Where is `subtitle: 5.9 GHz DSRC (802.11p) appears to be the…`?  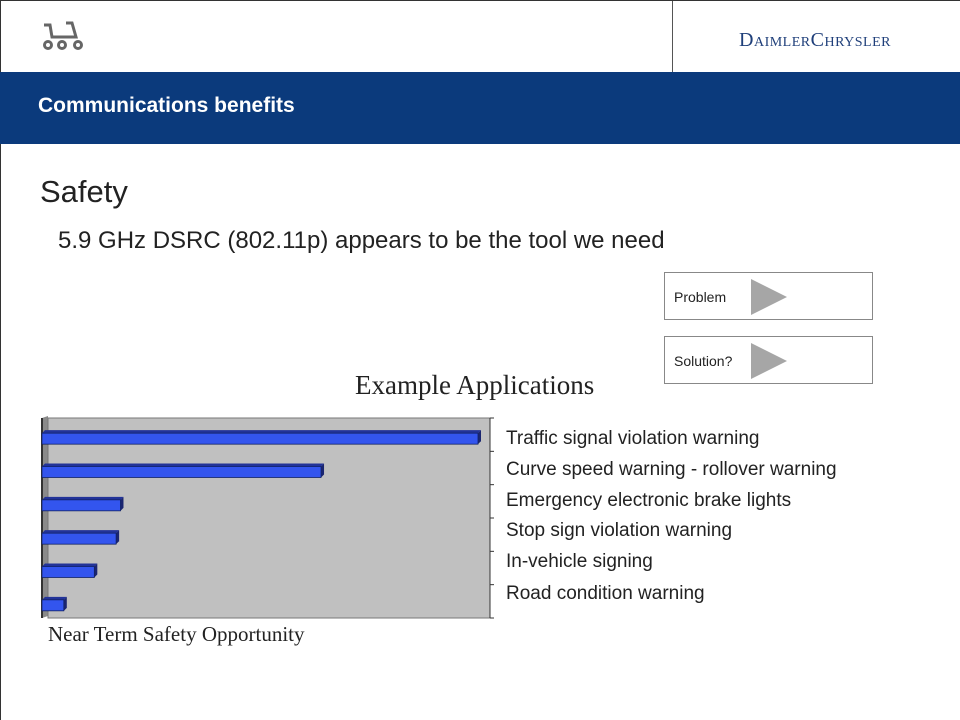 subtitle: 5.9 GHz DSRC (802.11p) appears to be the… is located at coordinates (361, 240).